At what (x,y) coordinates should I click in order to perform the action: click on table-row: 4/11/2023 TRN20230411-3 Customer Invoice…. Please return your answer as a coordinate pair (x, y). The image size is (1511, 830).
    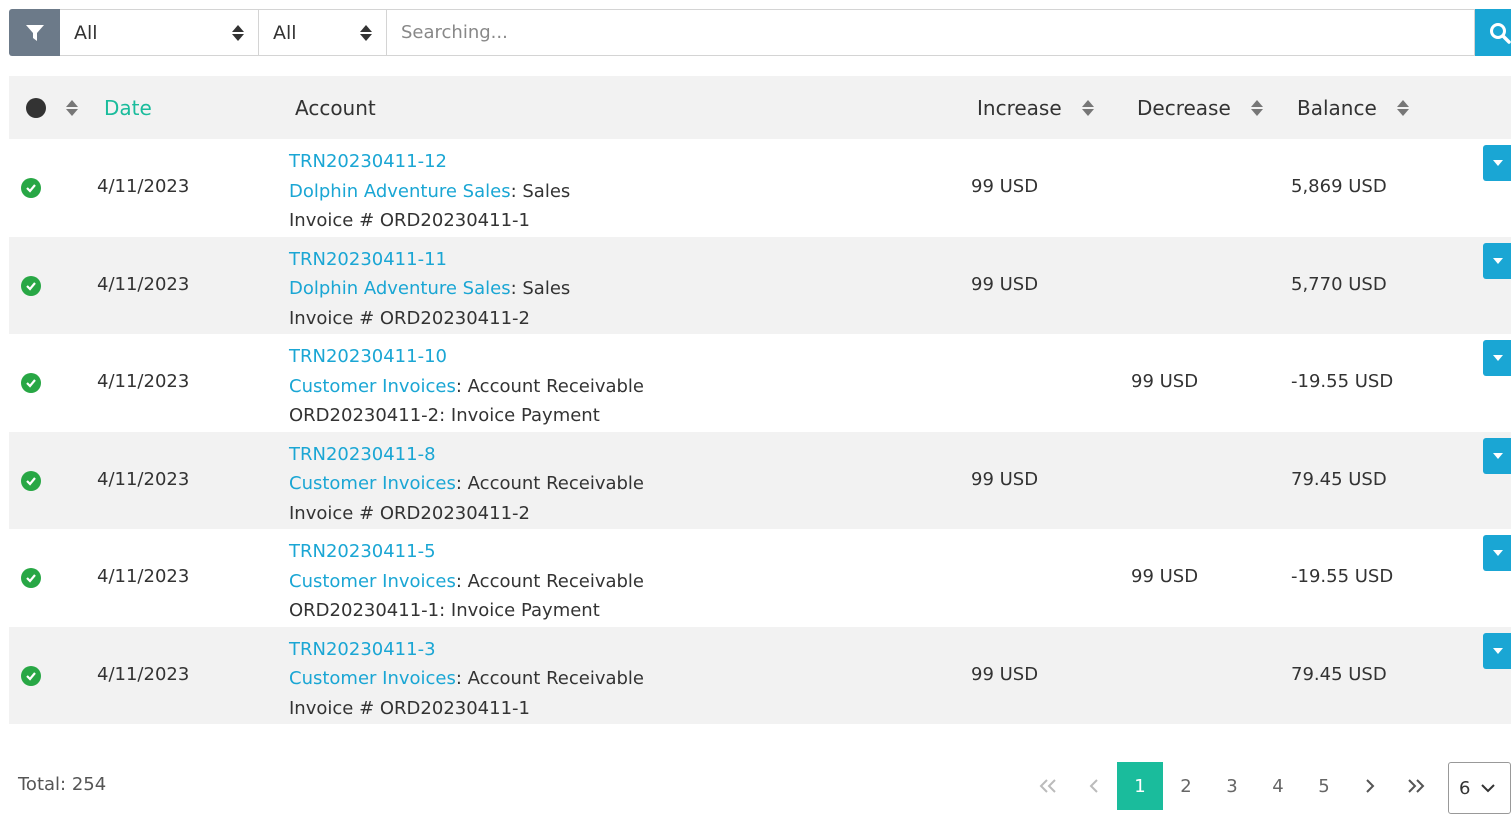
    Looking at the image, I should click on (760, 675).